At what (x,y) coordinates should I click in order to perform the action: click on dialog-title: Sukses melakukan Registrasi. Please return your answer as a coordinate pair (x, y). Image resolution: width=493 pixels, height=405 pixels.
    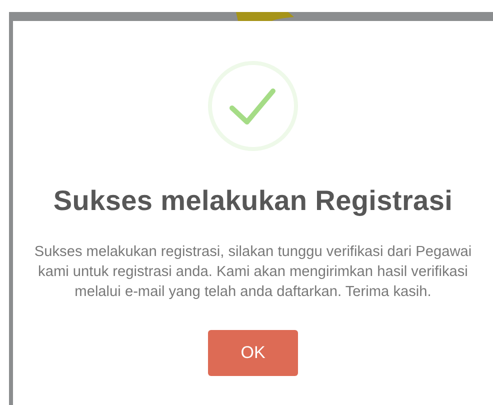
    Looking at the image, I should click on (253, 201).